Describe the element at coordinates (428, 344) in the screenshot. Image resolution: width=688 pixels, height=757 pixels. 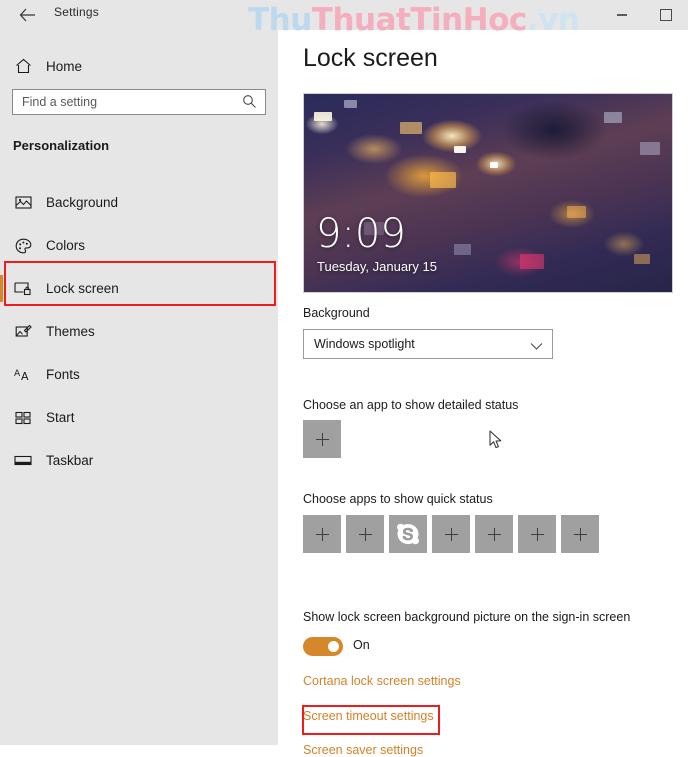
I see `background-dropdown: Windows spotlight` at that location.